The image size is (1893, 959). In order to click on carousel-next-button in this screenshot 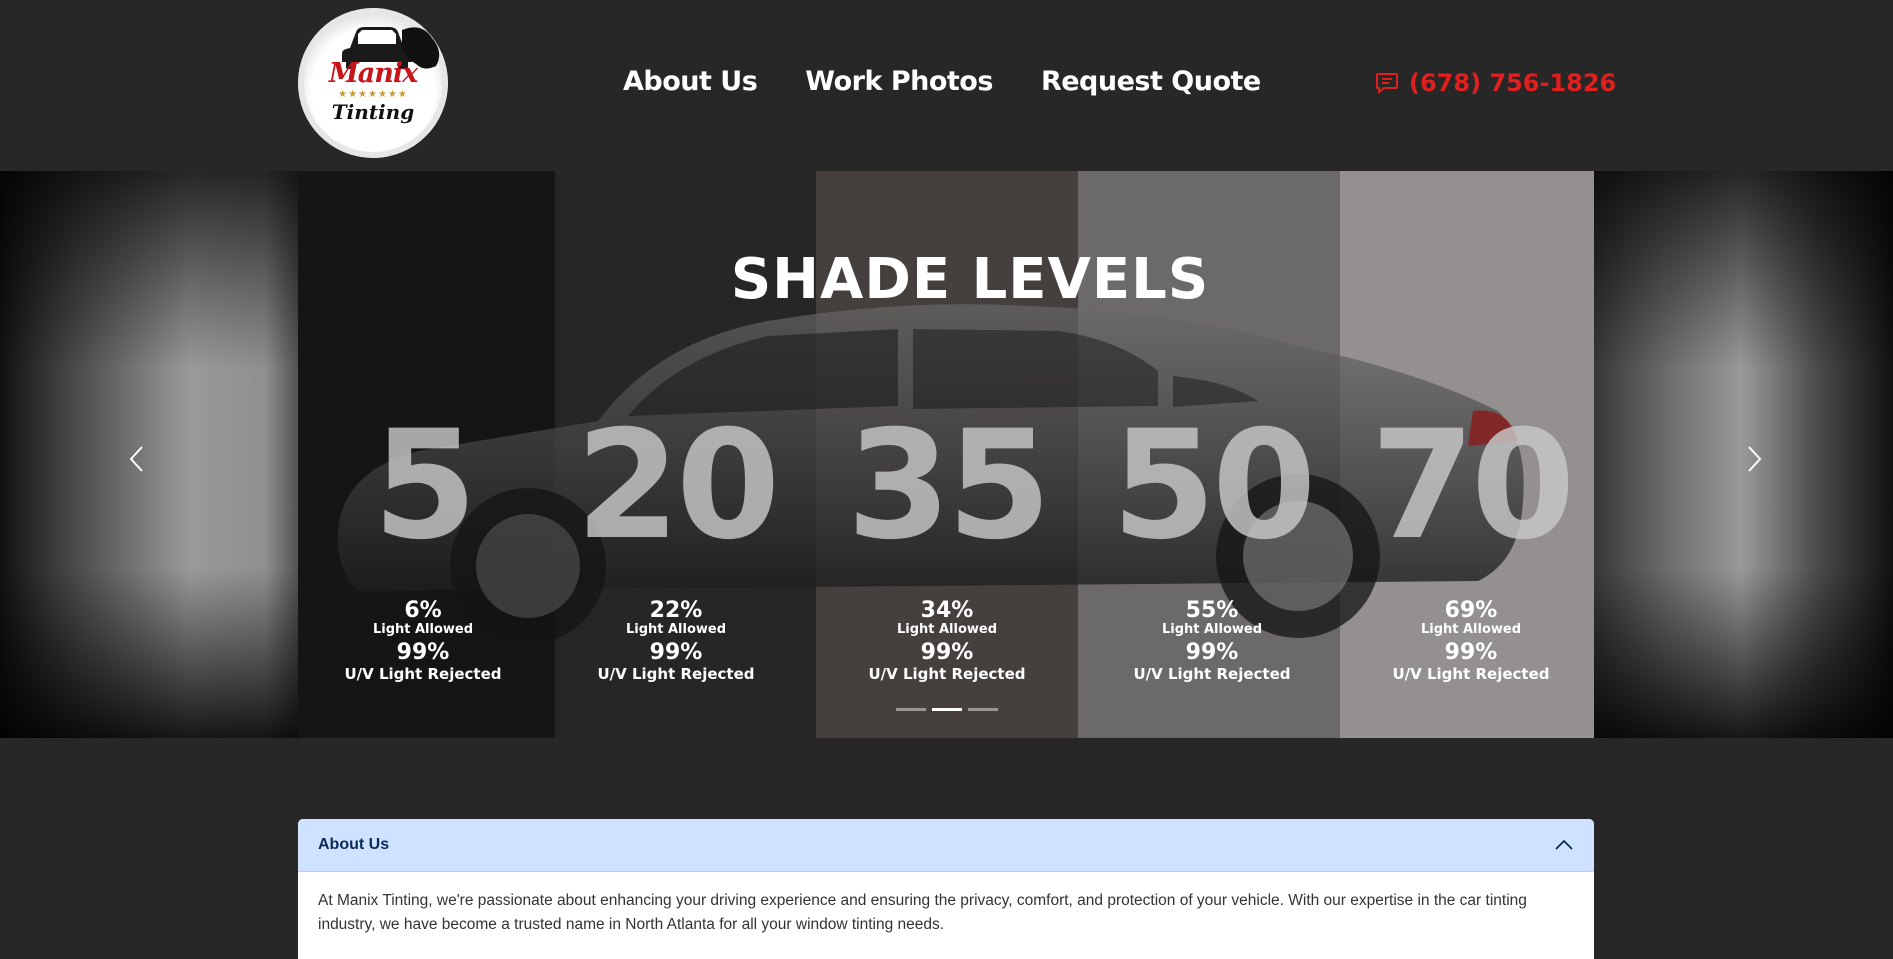, I will do `click(1754, 459)`.